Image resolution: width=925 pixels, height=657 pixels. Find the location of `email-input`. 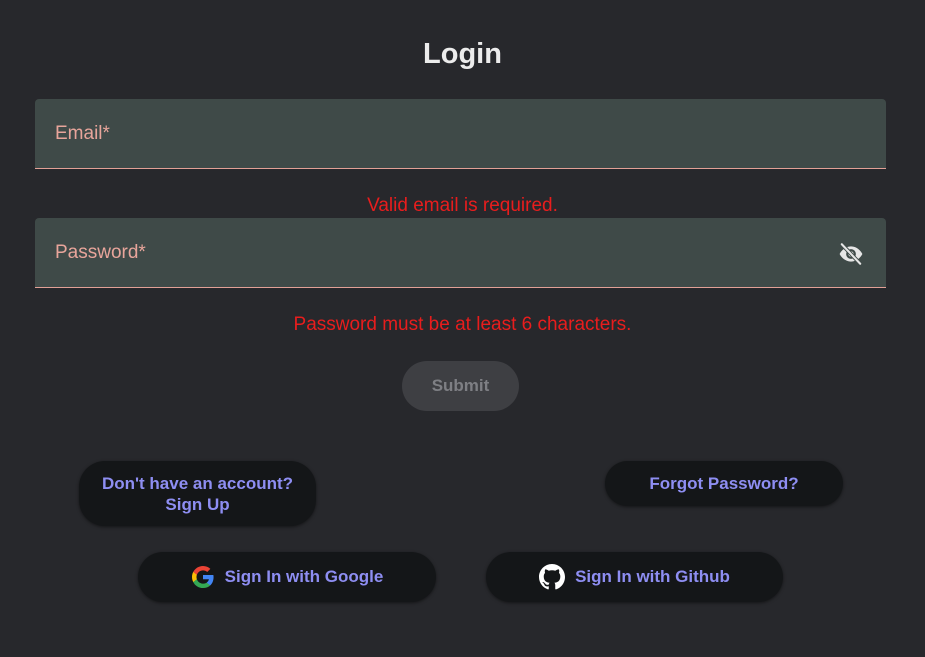

email-input is located at coordinates (460, 133).